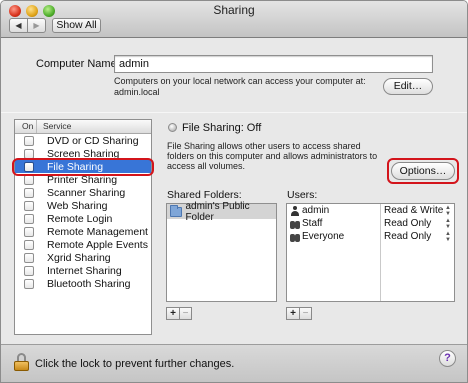 The height and width of the screenshot is (383, 468). What do you see at coordinates (333, 210) in the screenshot?
I see `user-name-cell: admin` at bounding box center [333, 210].